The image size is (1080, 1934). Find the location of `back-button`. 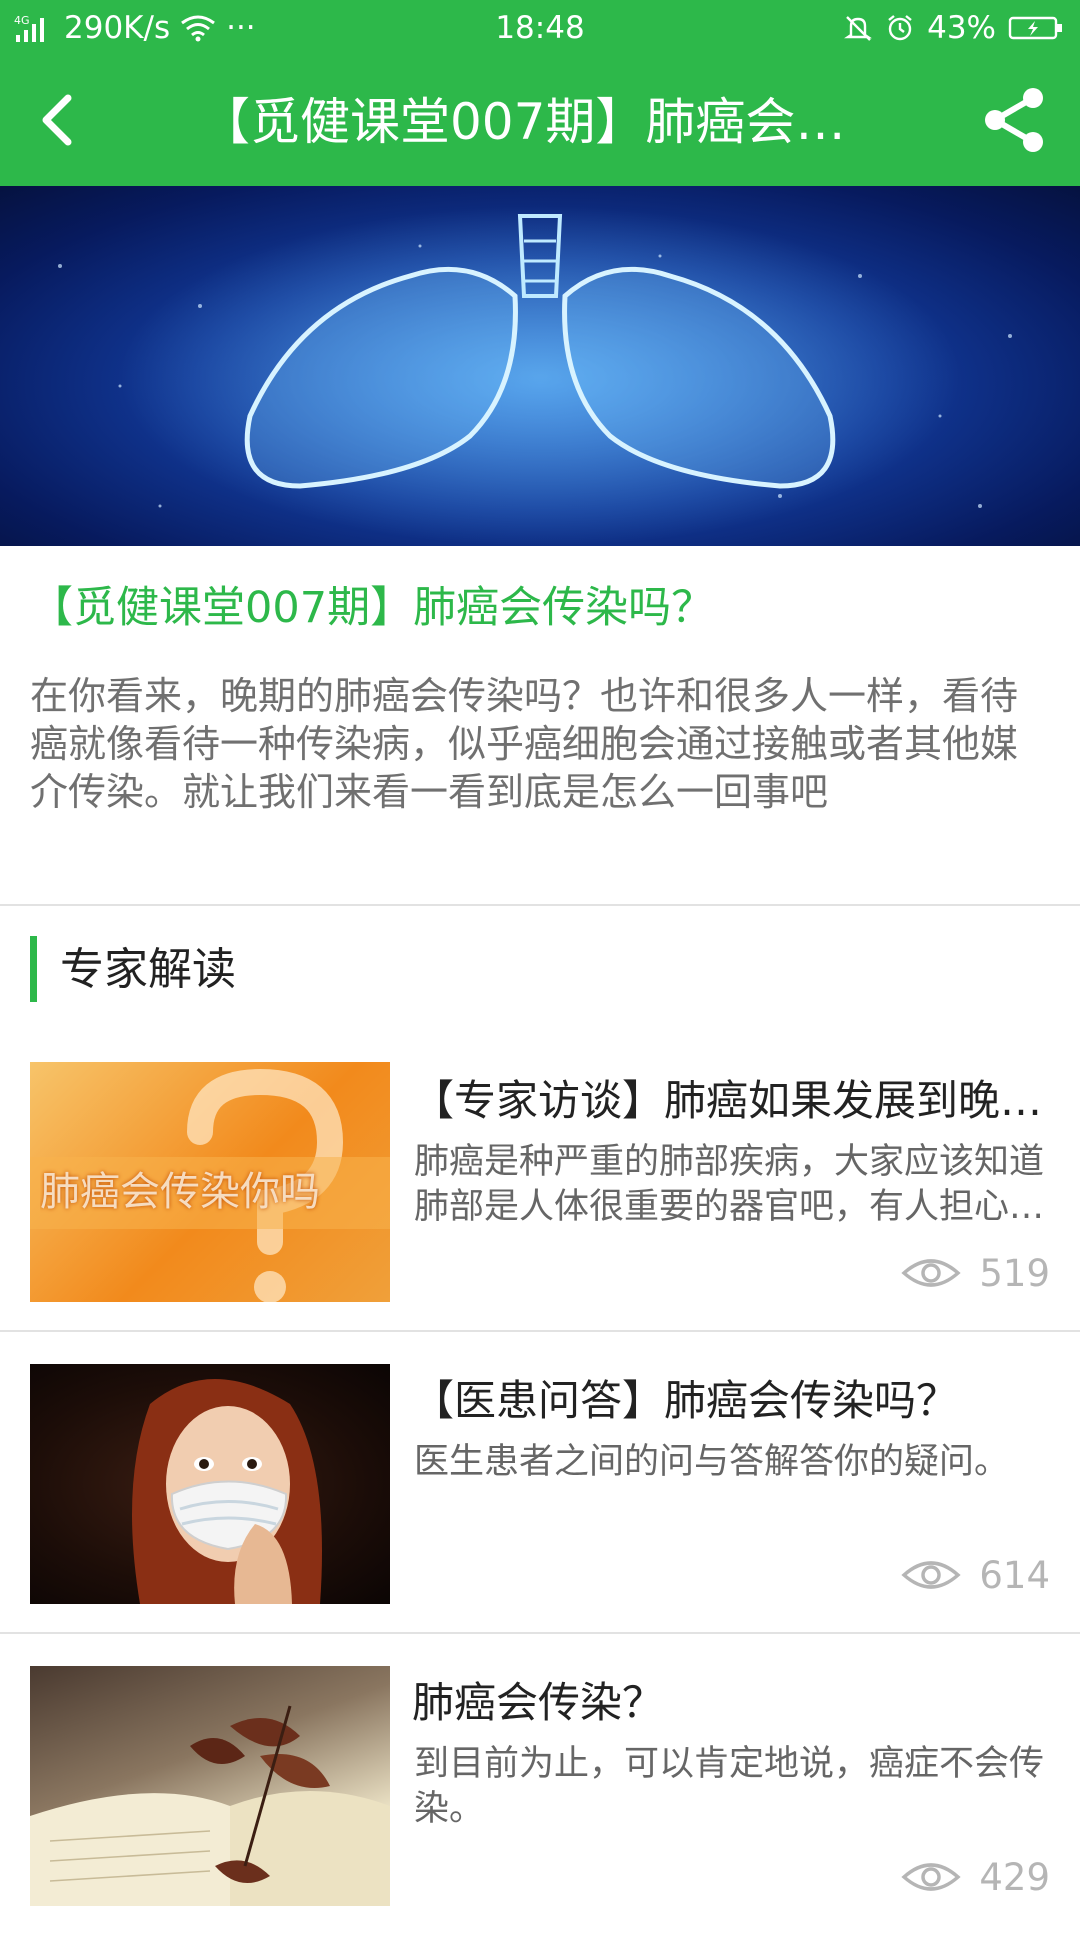

back-button is located at coordinates (58, 120).